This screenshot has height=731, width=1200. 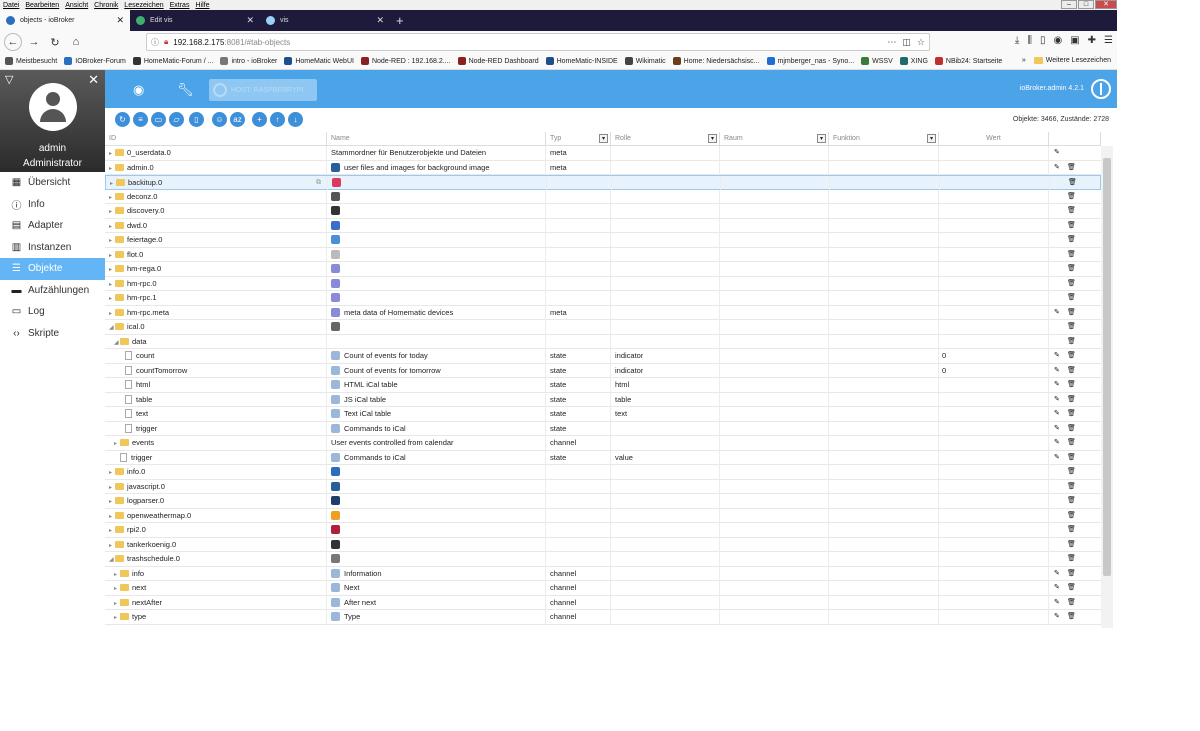 I want to click on refresh-icon: ↻, so click(x=122, y=119).